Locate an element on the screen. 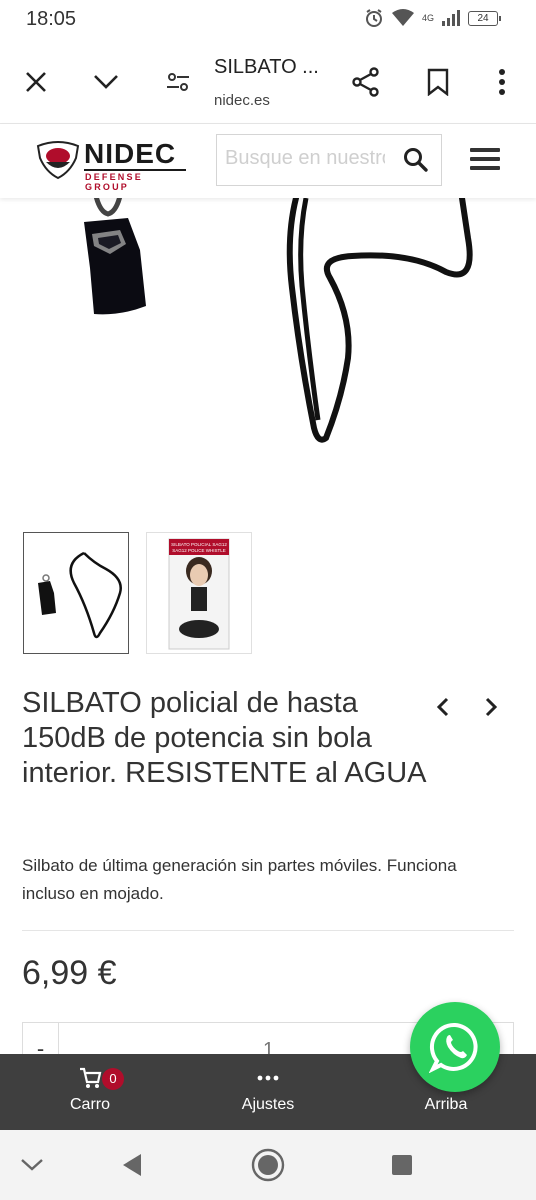  home-button is located at coordinates (268, 1165).